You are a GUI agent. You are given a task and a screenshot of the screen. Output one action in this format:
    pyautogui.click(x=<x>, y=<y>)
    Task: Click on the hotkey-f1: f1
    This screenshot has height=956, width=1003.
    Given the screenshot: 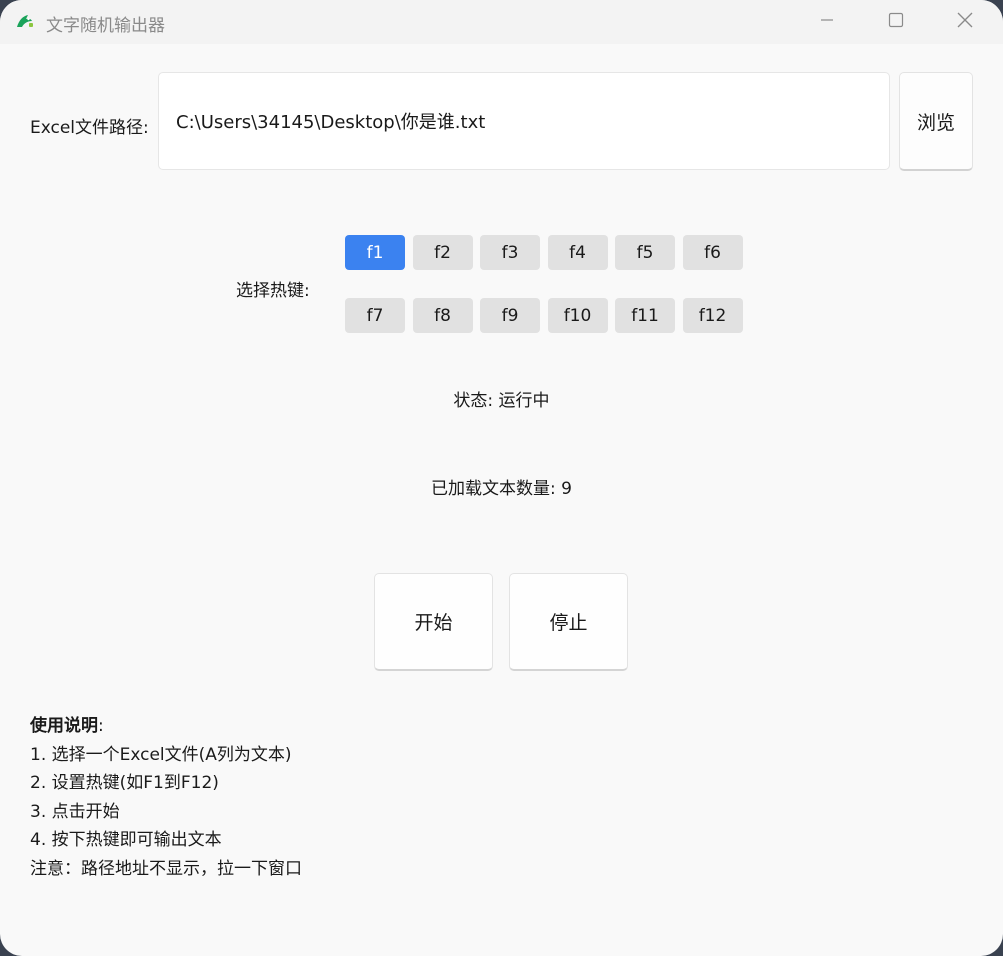 What is the action you would take?
    pyautogui.click(x=375, y=252)
    